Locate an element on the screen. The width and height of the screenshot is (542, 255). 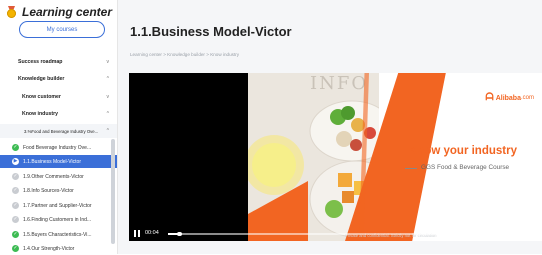
video-headline: Know your industry is located at coordinates (463, 151).